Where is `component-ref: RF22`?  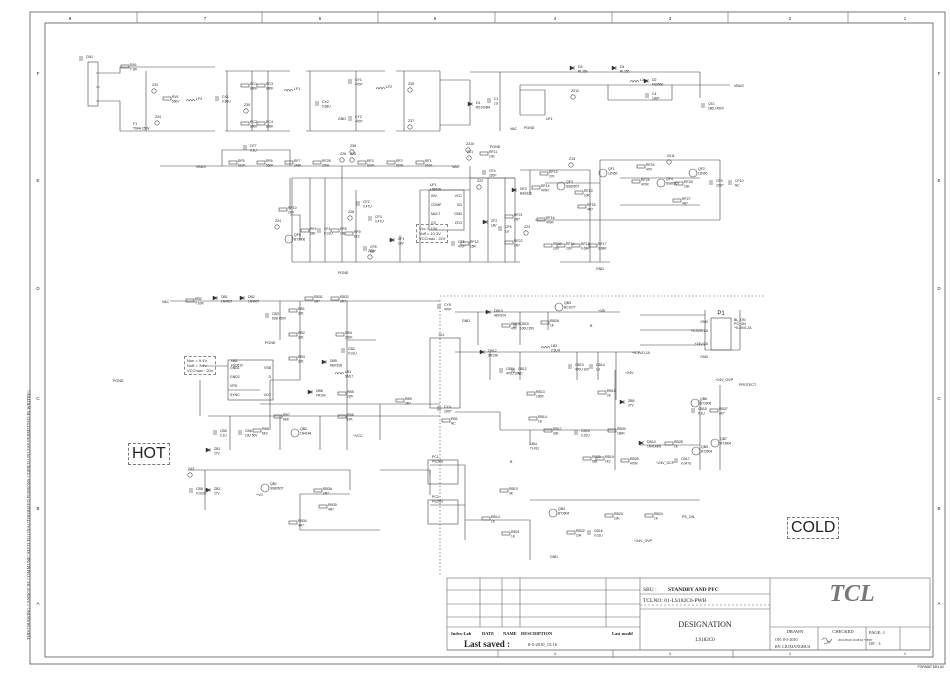 component-ref: RF22 is located at coordinates (518, 241).